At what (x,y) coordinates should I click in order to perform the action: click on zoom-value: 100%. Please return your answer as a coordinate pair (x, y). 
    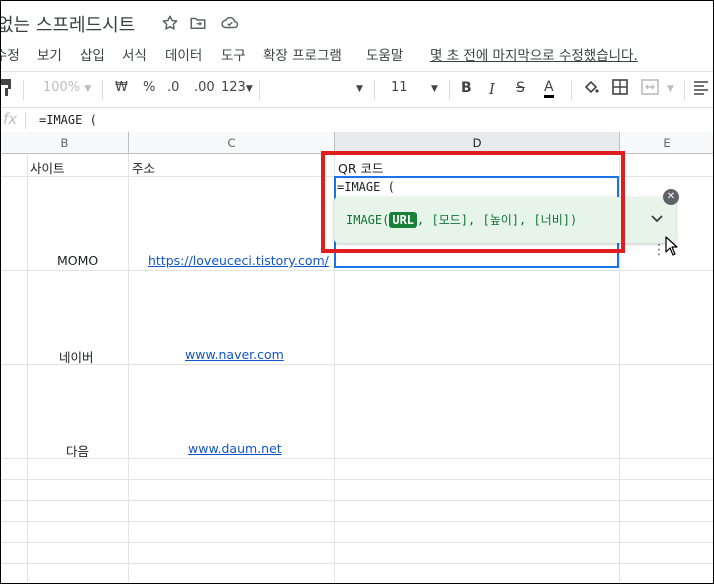
    Looking at the image, I should click on (62, 87).